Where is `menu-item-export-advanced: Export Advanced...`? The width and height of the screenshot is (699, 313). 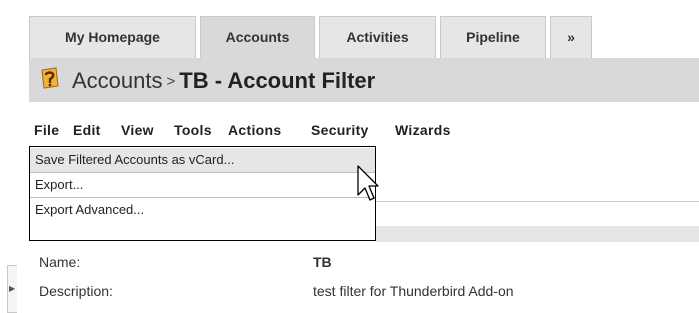
menu-item-export-advanced: Export Advanced... is located at coordinates (202, 210).